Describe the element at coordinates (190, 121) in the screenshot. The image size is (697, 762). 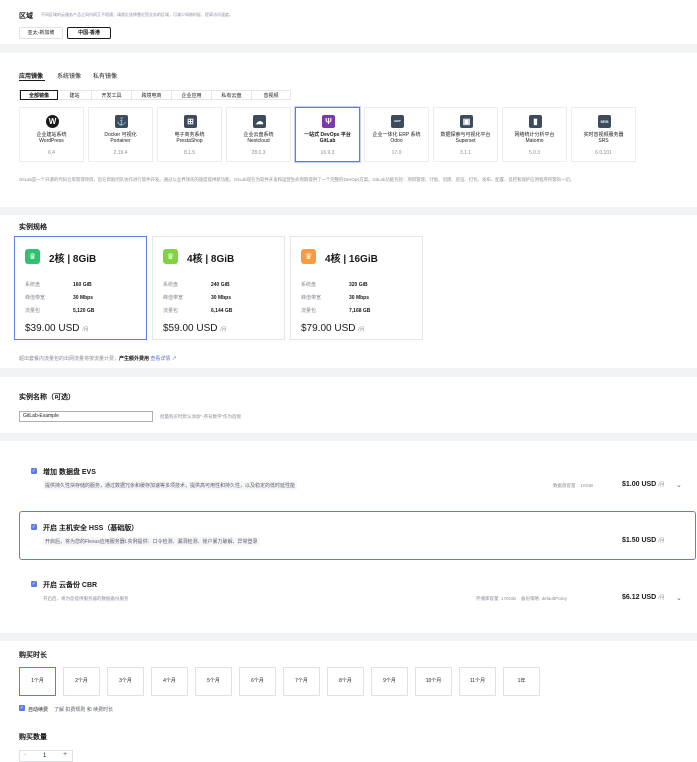
I see `cart-icon: ⊞` at that location.